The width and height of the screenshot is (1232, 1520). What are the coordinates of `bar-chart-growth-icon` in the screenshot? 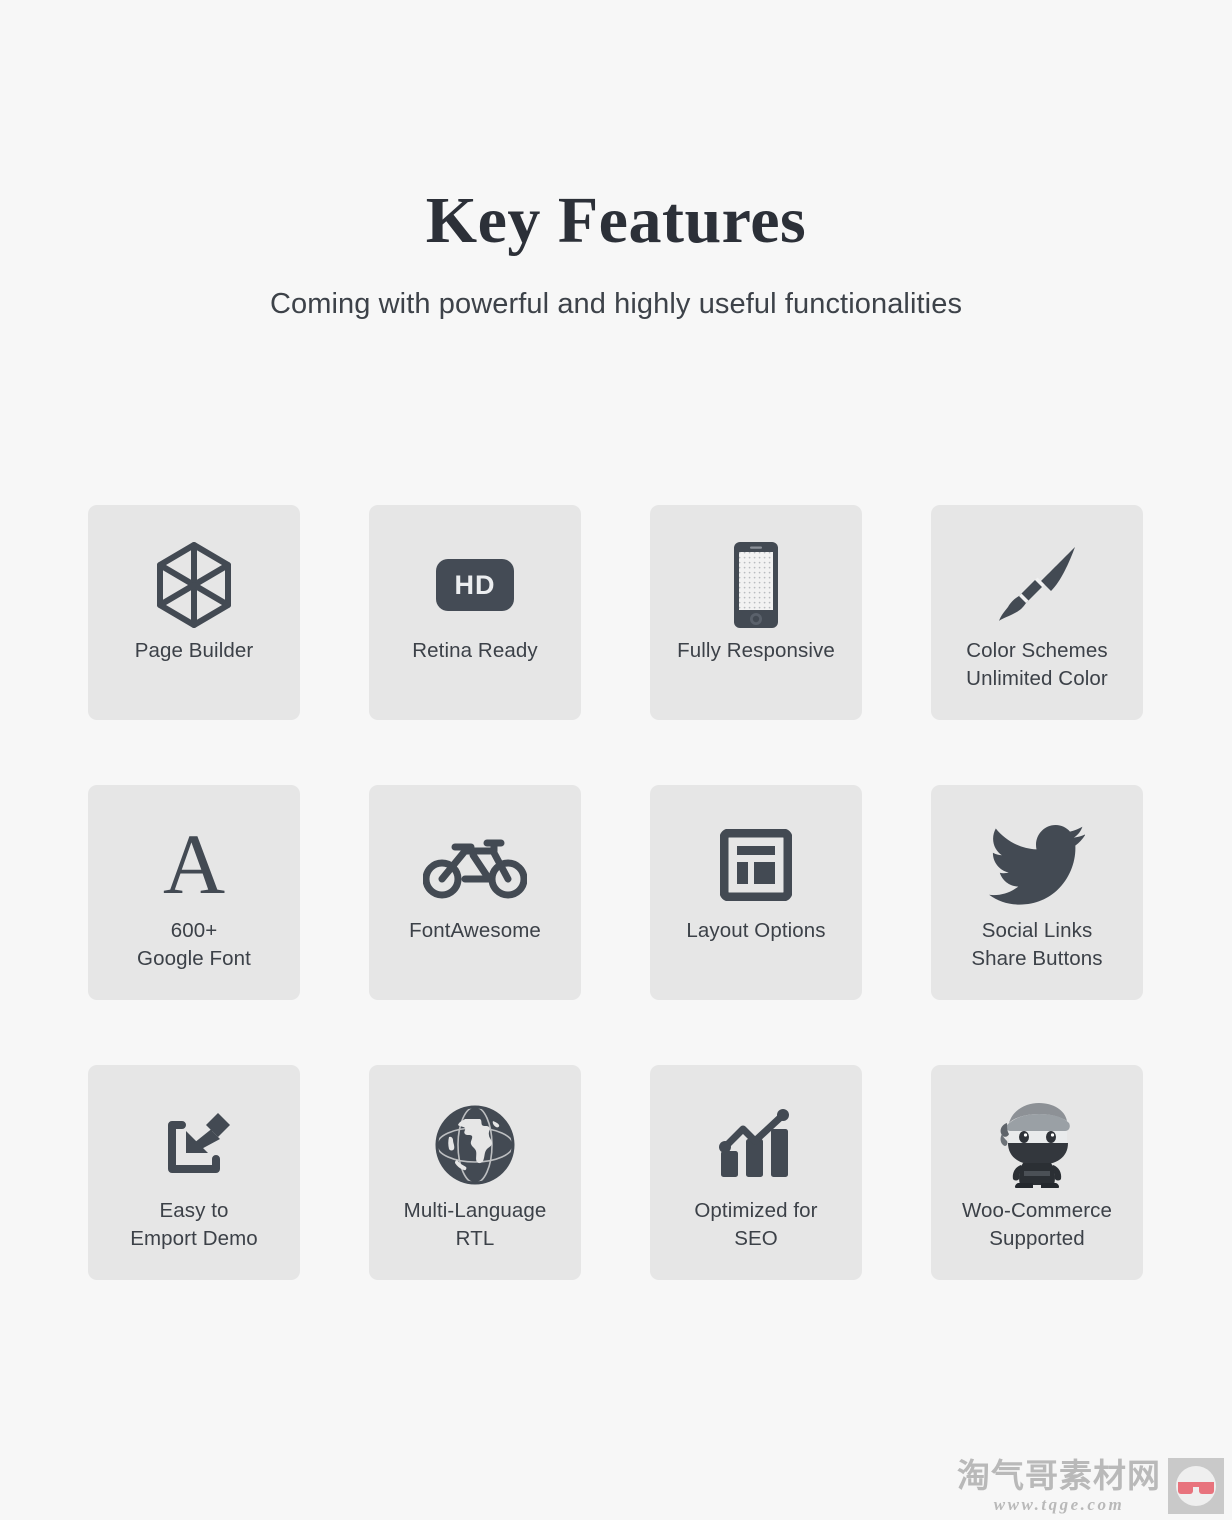 It's located at (756, 1145).